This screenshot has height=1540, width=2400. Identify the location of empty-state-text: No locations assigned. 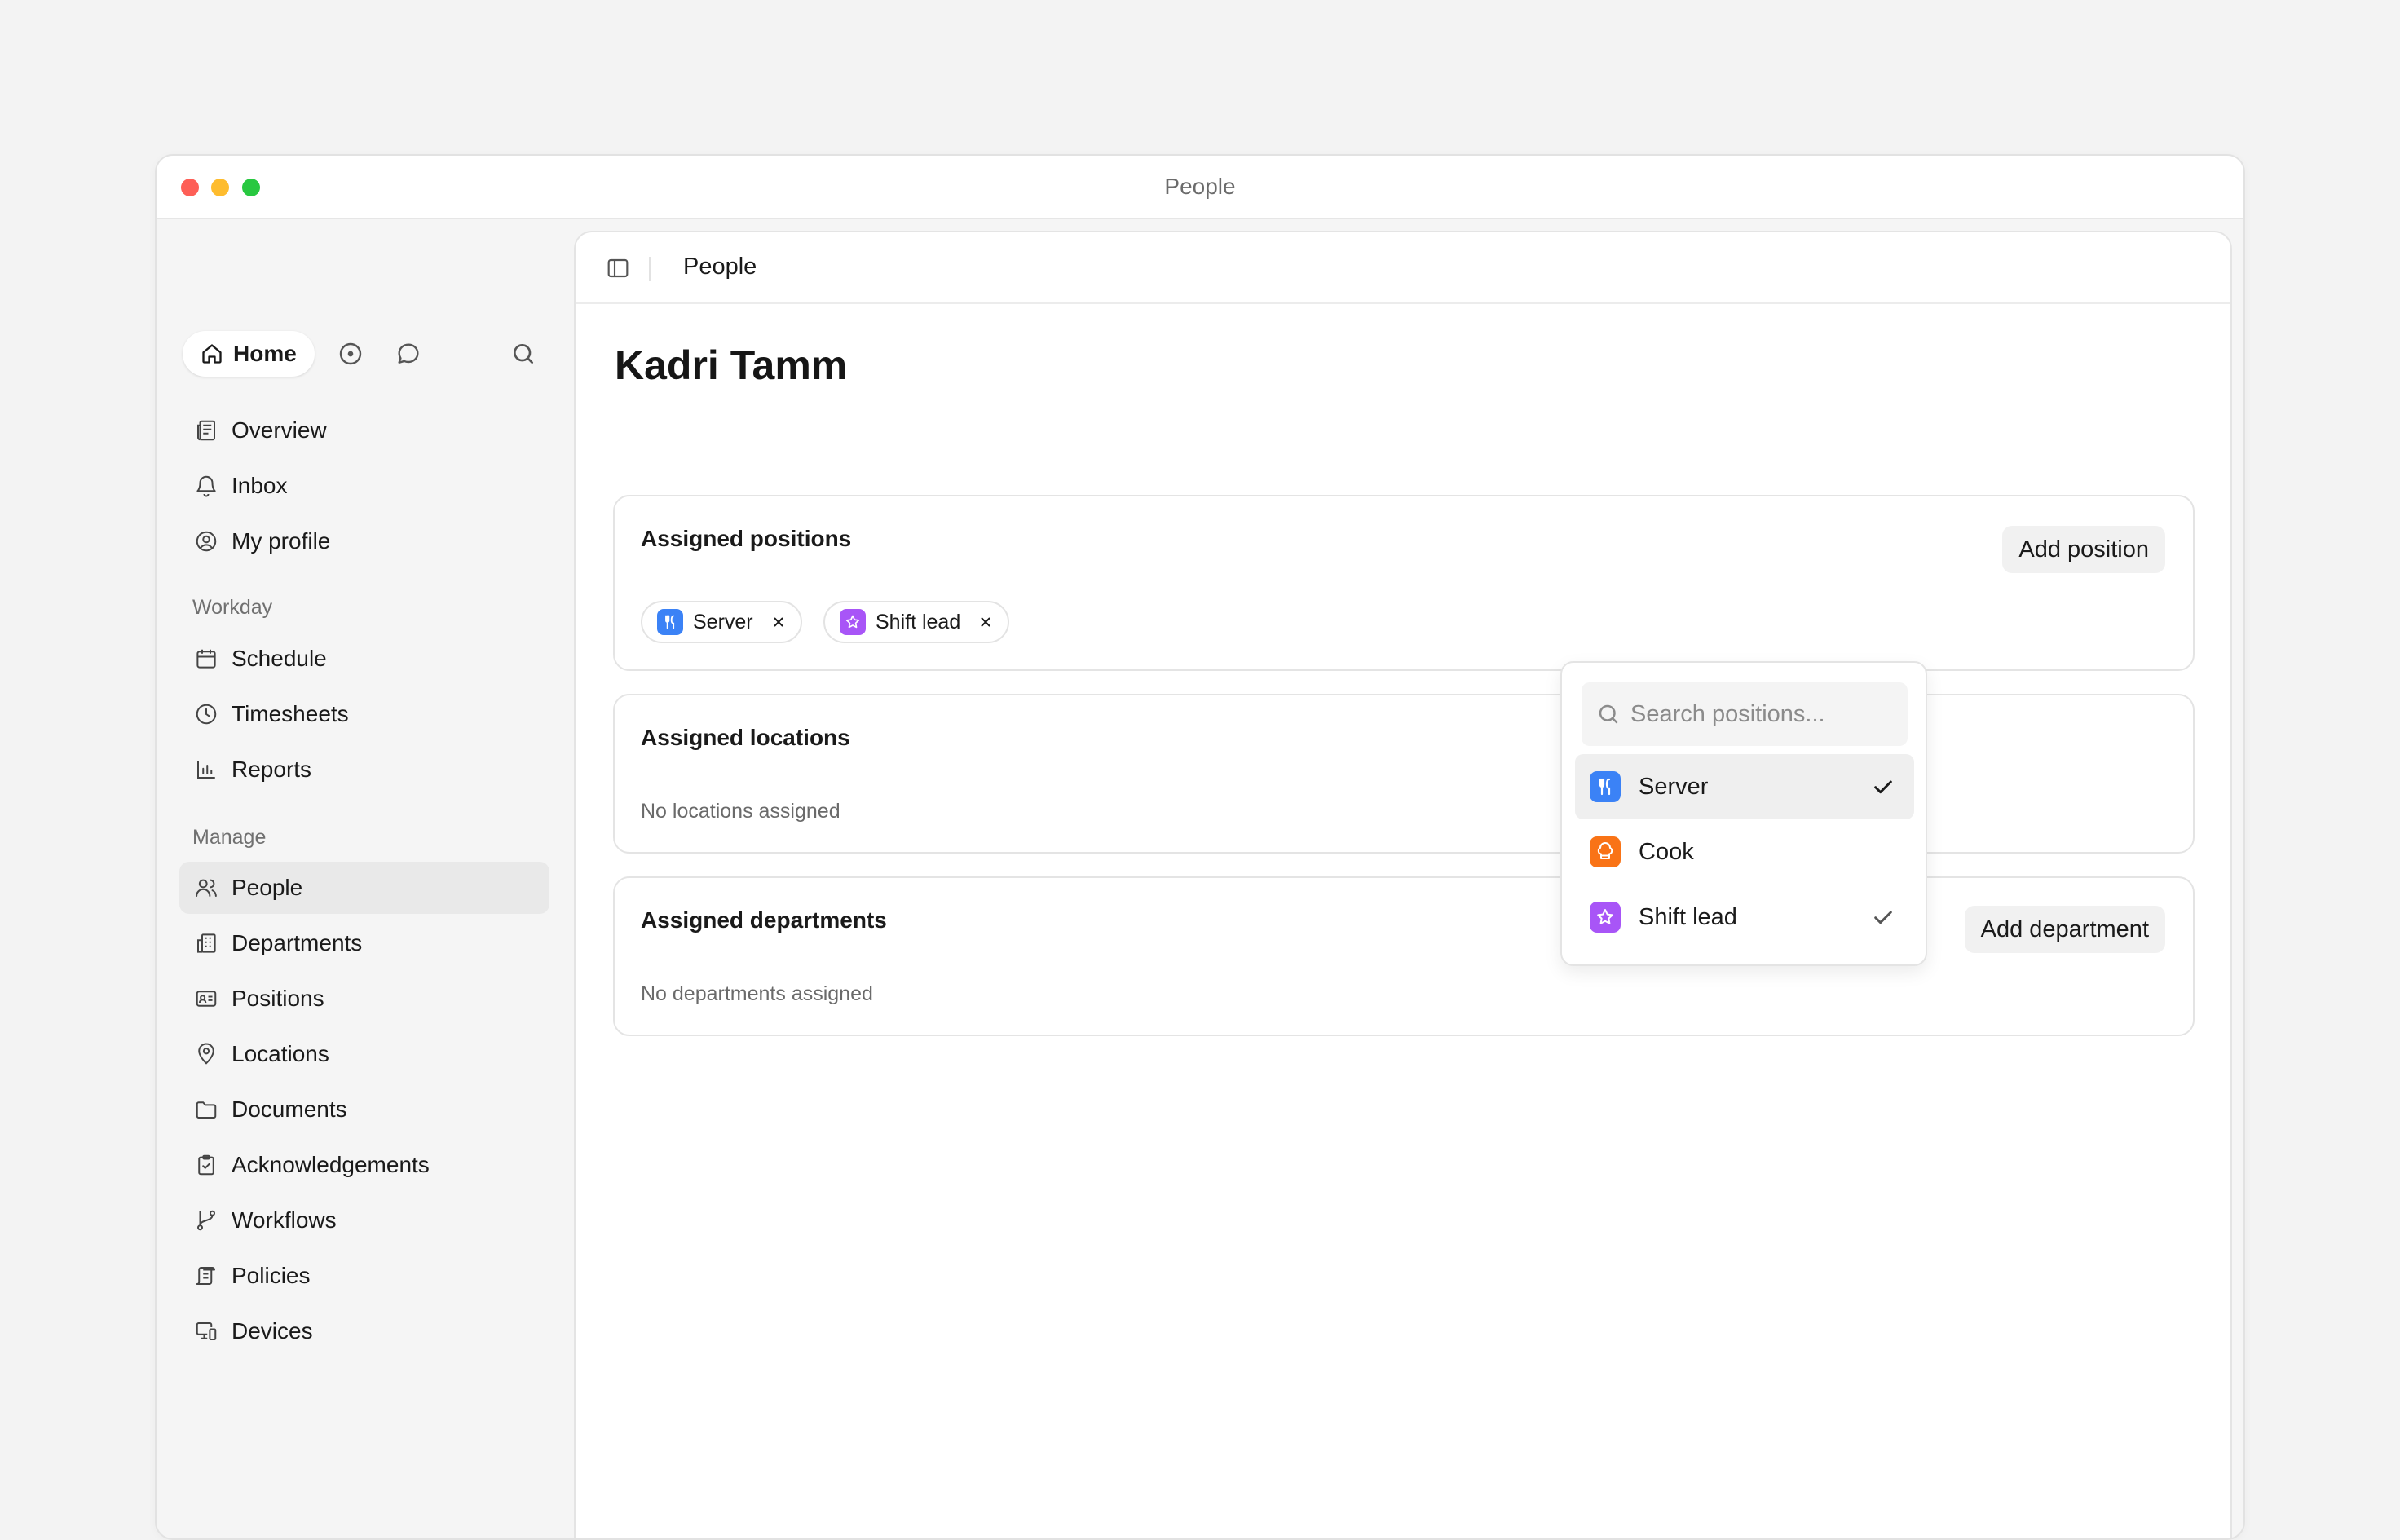
(740, 812).